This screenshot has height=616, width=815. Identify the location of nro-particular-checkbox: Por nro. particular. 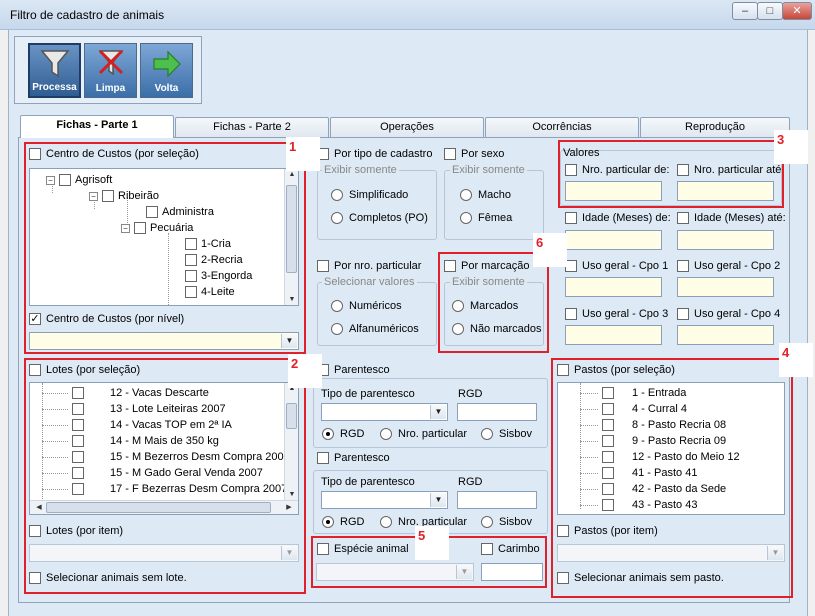
(369, 266).